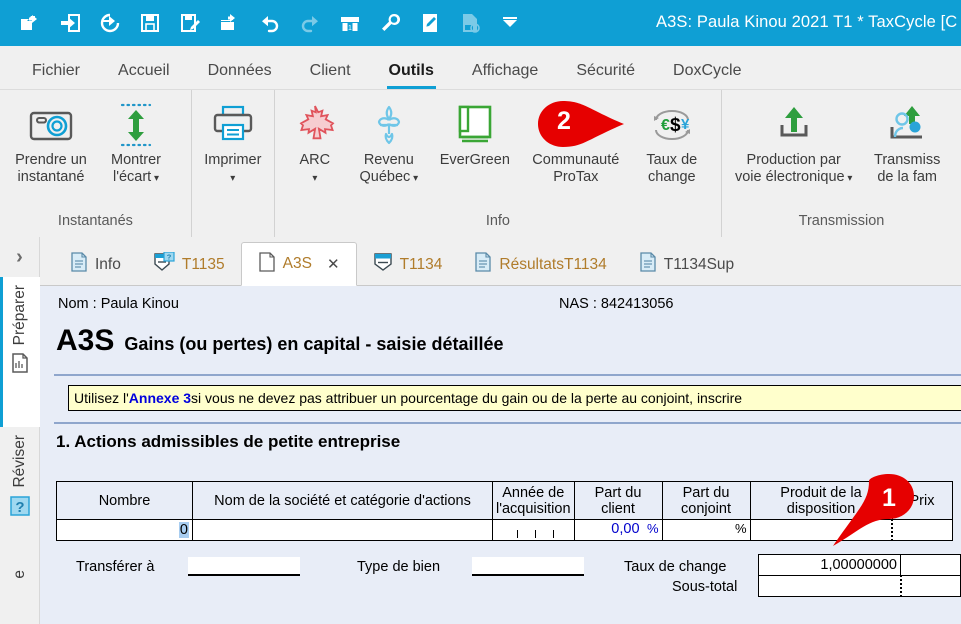 Image resolution: width=961 pixels, height=624 pixels. Describe the element at coordinates (507, 423) in the screenshot. I see `divider-mid` at that location.